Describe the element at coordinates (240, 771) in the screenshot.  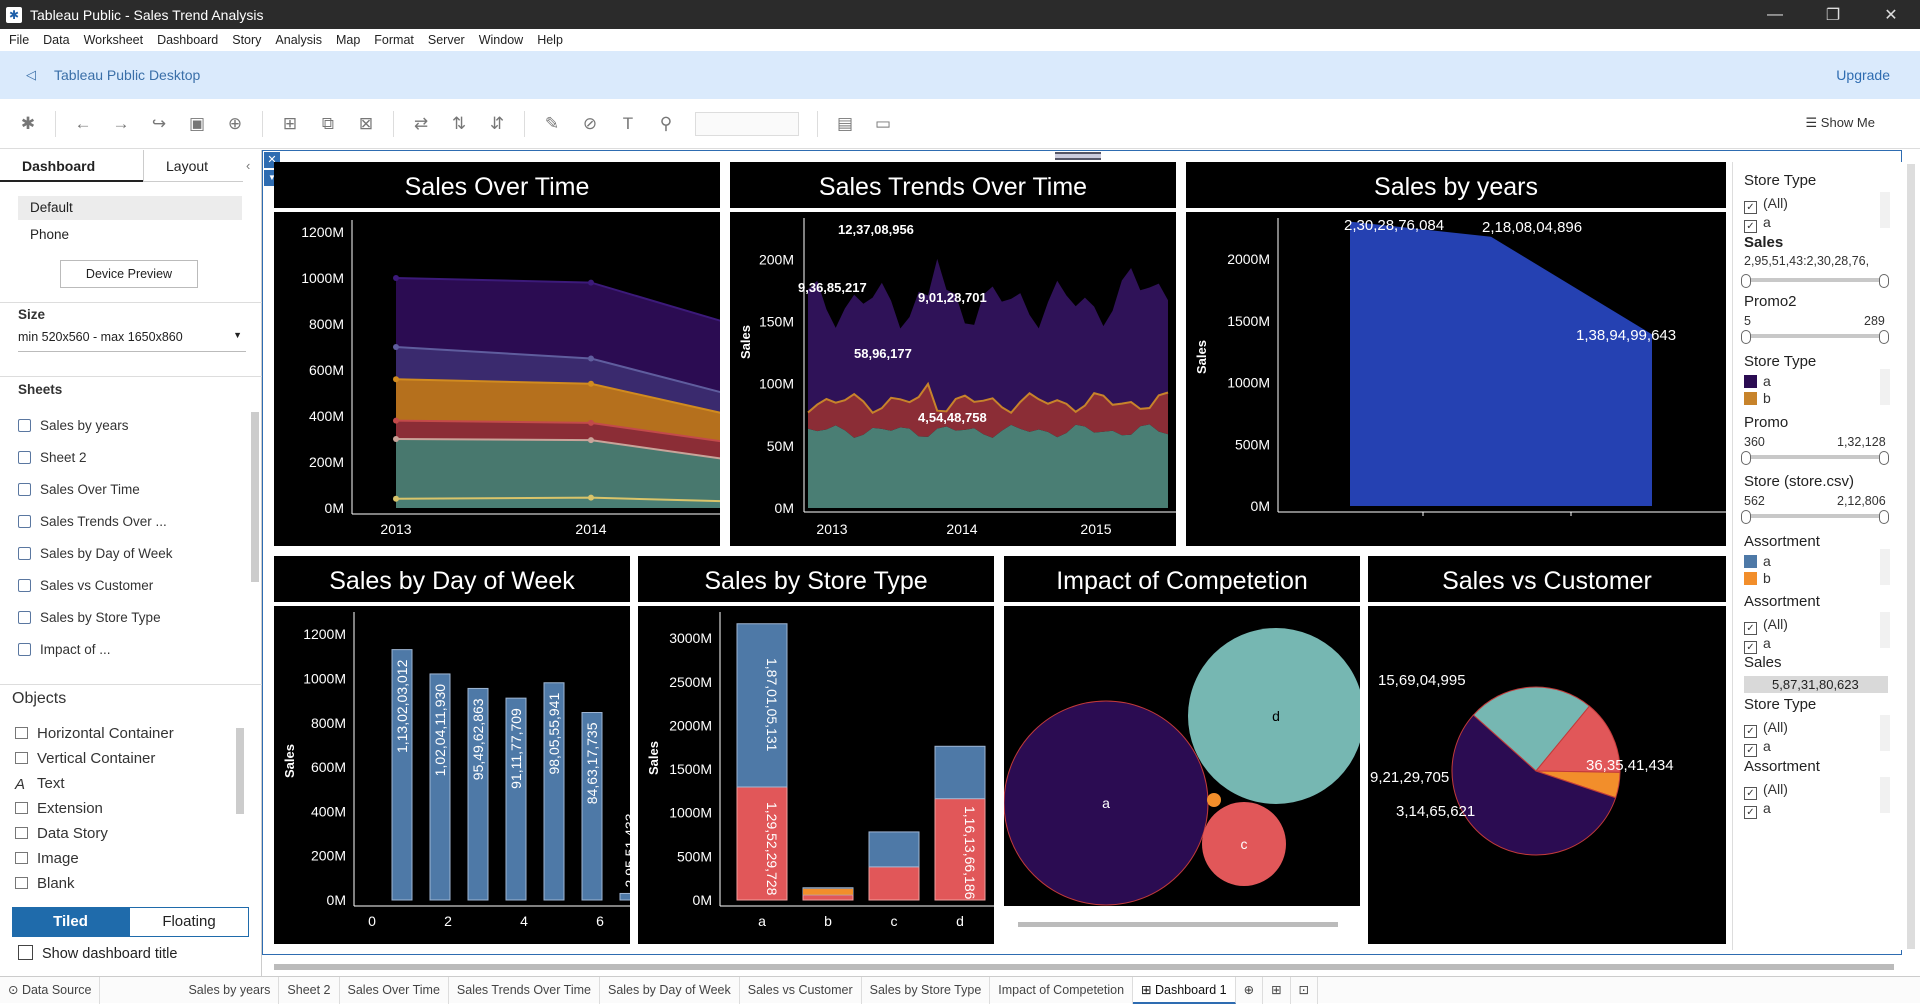
I see `objects-scrollbar` at that location.